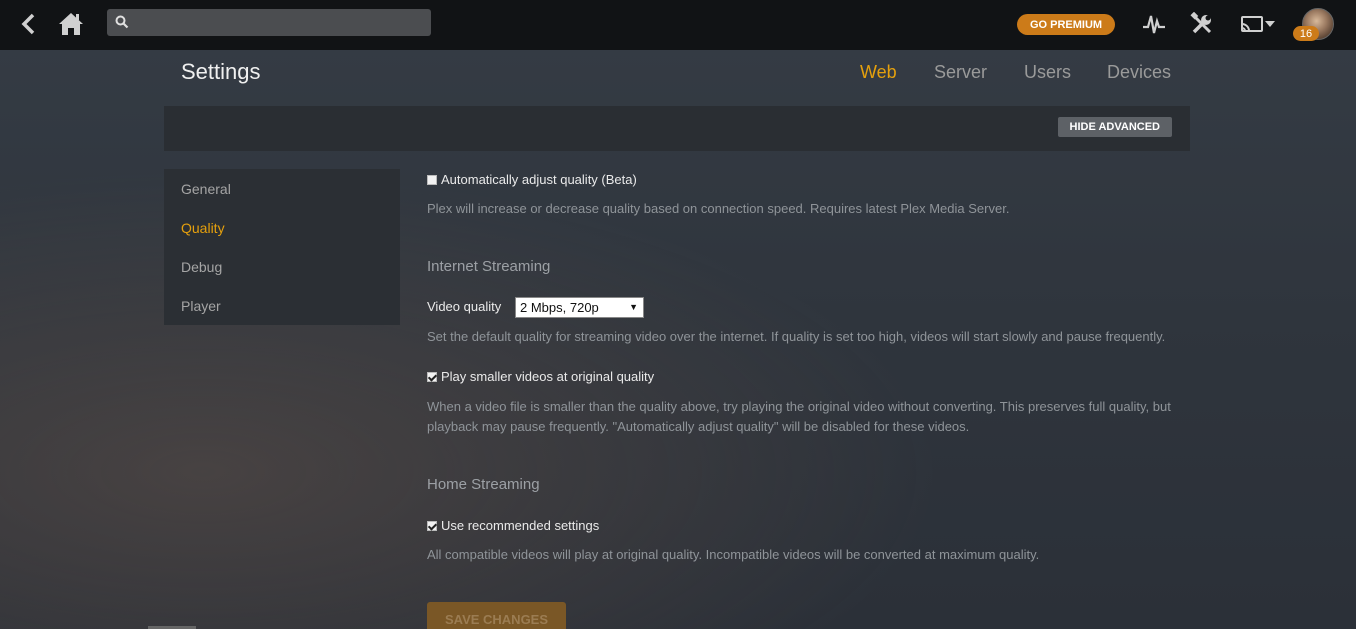 This screenshot has width=1356, height=629. What do you see at coordinates (1114, 127) in the screenshot?
I see `hide-advanced-button: HIDE ADVANCED` at bounding box center [1114, 127].